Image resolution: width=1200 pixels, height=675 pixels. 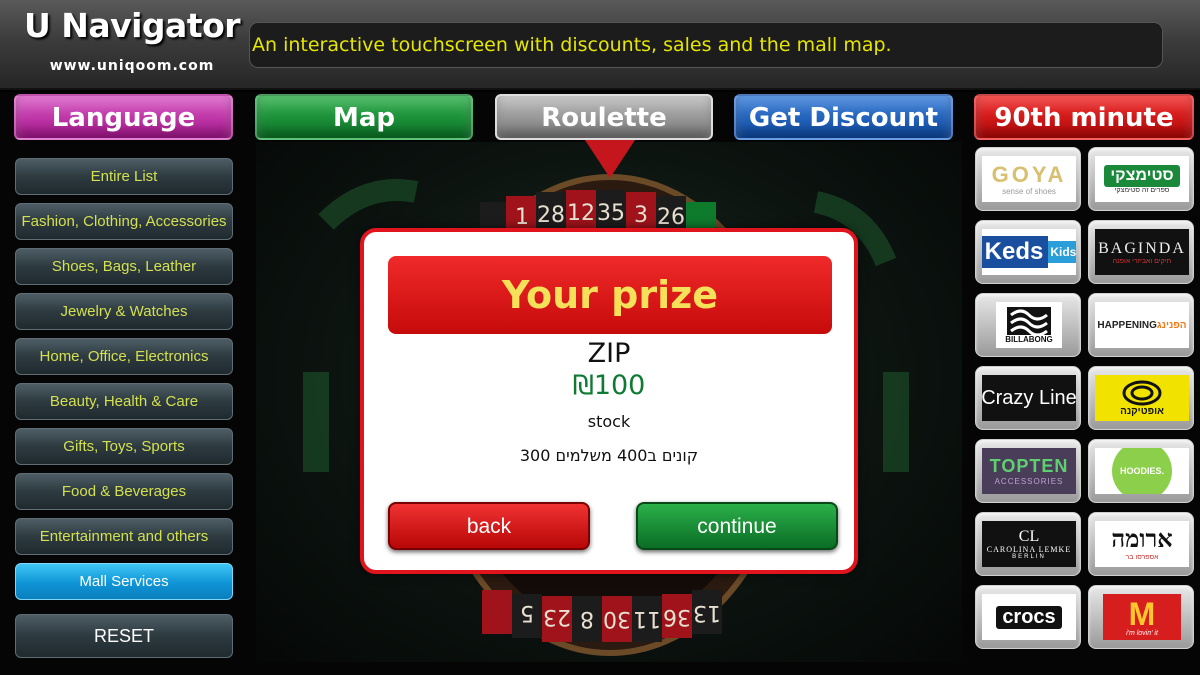 What do you see at coordinates (124, 356) in the screenshot?
I see `category-home-office: Home, Office, Electronics` at bounding box center [124, 356].